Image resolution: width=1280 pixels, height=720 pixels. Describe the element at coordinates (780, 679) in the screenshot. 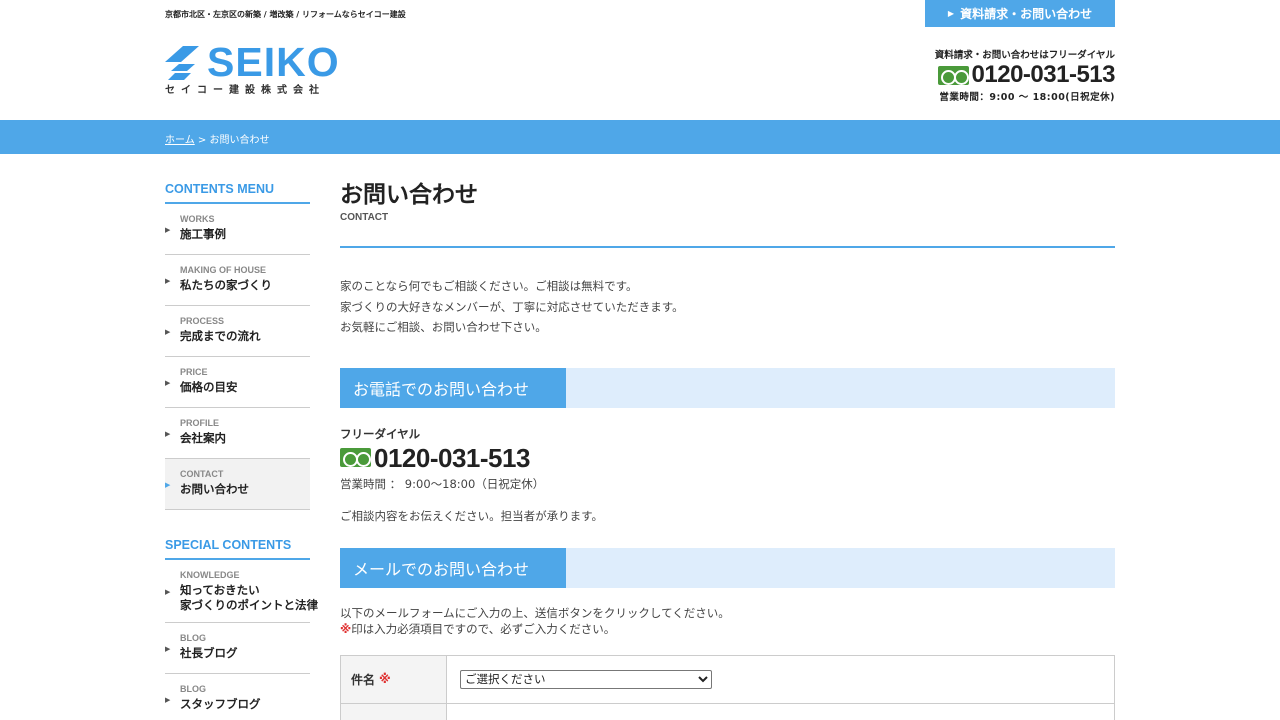

I see `subject-input-cell: ご選択ください` at that location.